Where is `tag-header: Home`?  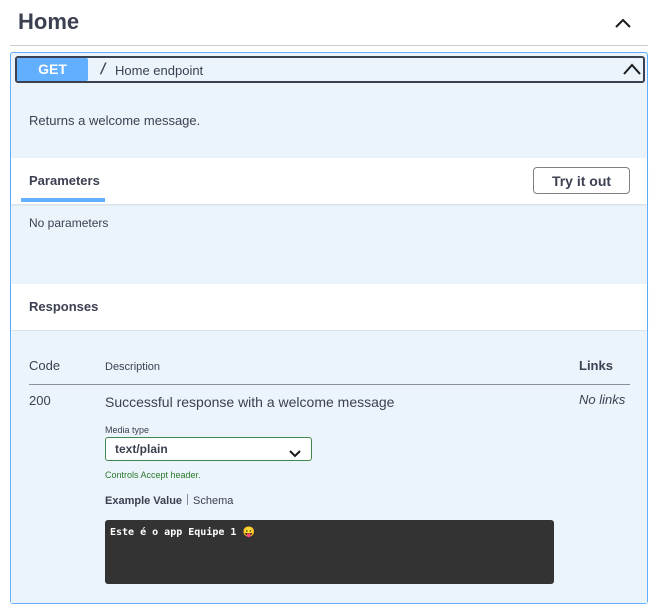 tag-header: Home is located at coordinates (329, 23).